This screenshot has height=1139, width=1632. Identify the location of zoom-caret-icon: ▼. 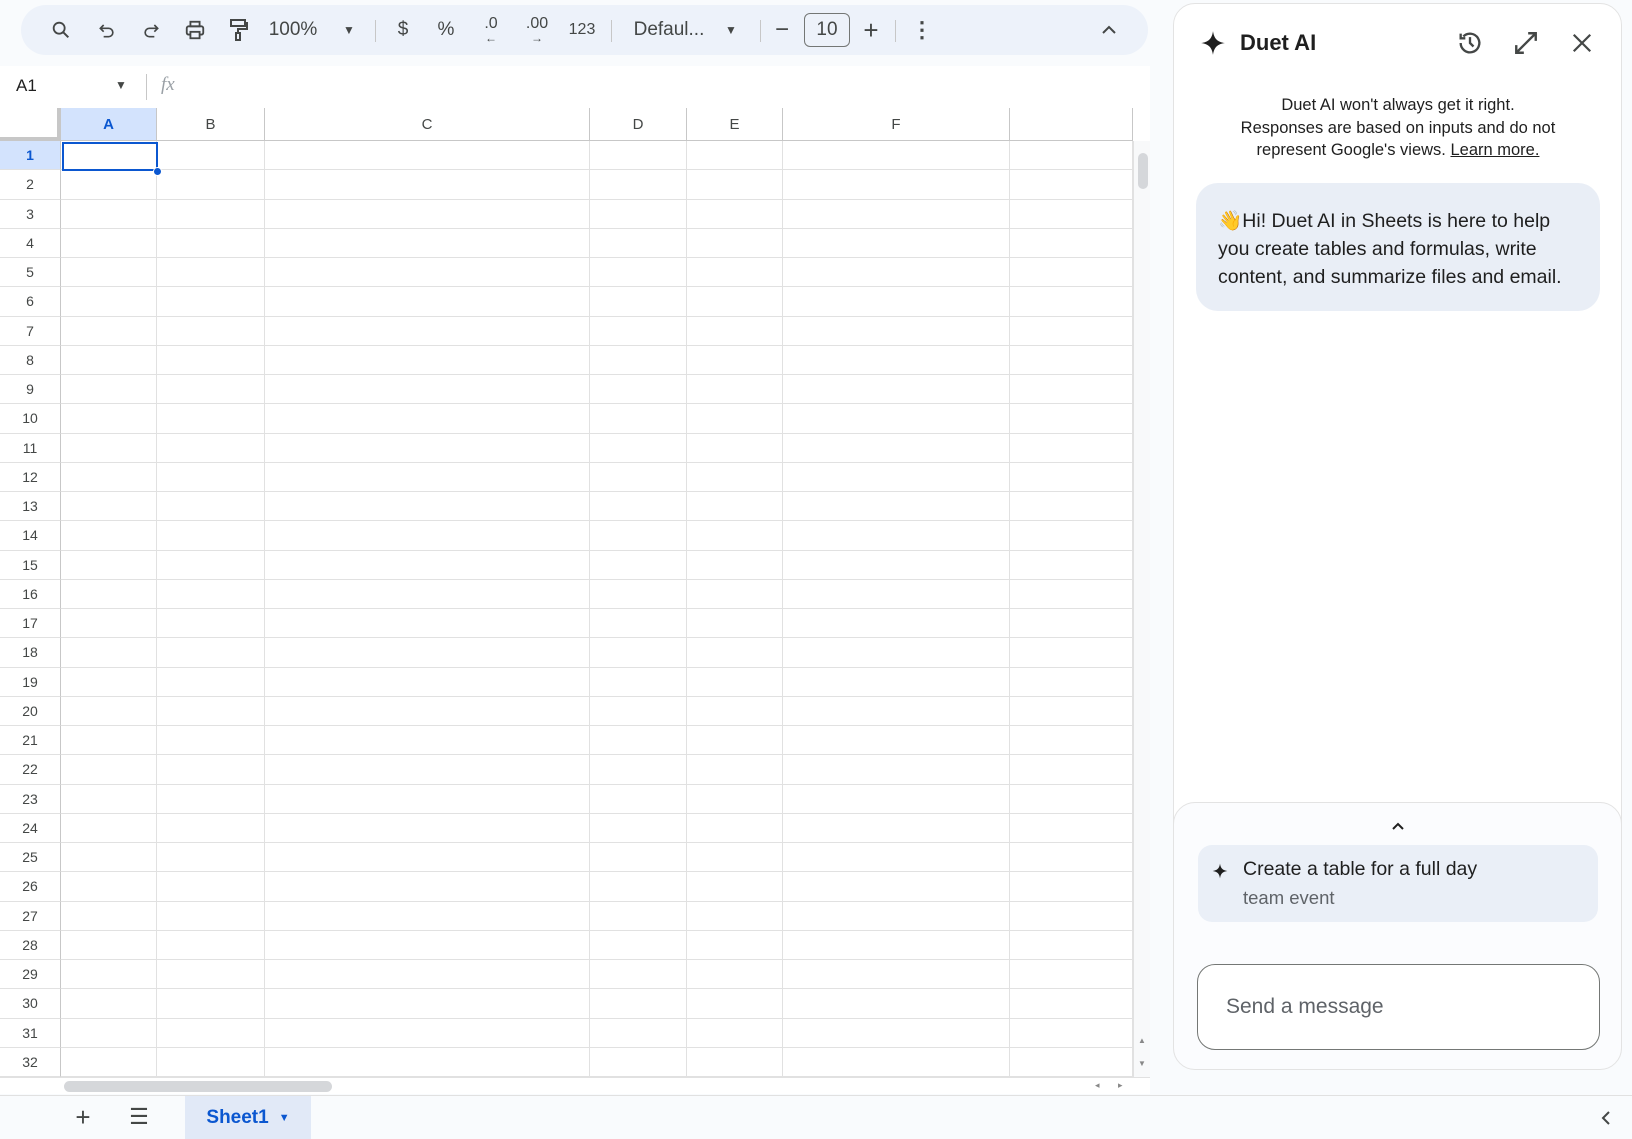
(349, 30).